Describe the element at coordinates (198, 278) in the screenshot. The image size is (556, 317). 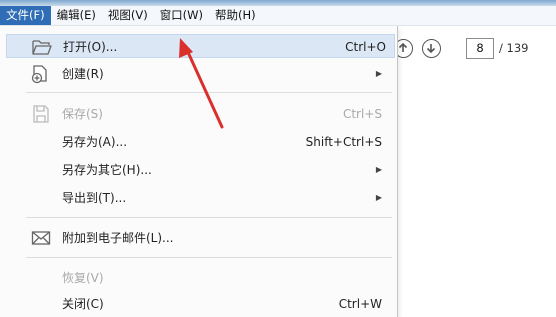
I see `menu-item-revert: 恢复(V)` at that location.